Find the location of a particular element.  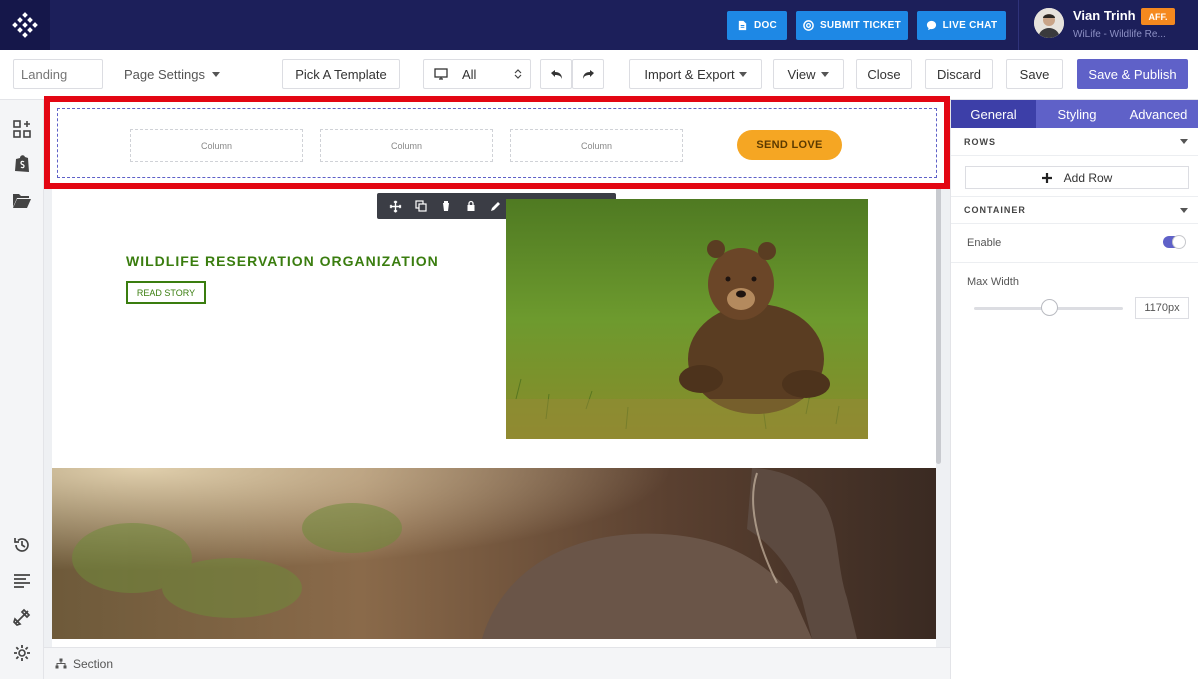

duplicate-icon is located at coordinates (421, 206).